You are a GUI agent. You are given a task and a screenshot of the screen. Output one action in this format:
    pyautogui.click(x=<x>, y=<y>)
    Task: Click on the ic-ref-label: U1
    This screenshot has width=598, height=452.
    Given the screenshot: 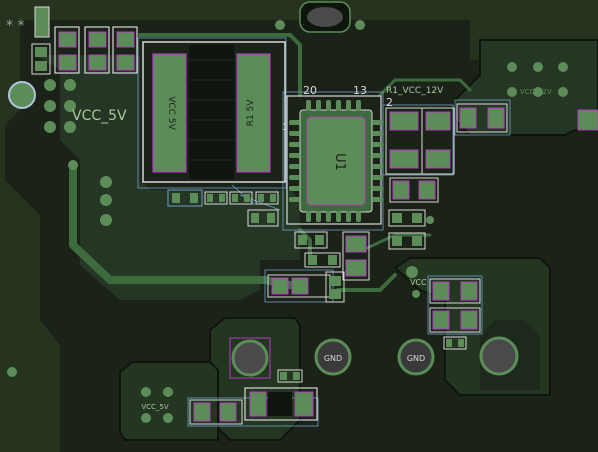 What is the action you would take?
    pyautogui.click(x=339, y=162)
    